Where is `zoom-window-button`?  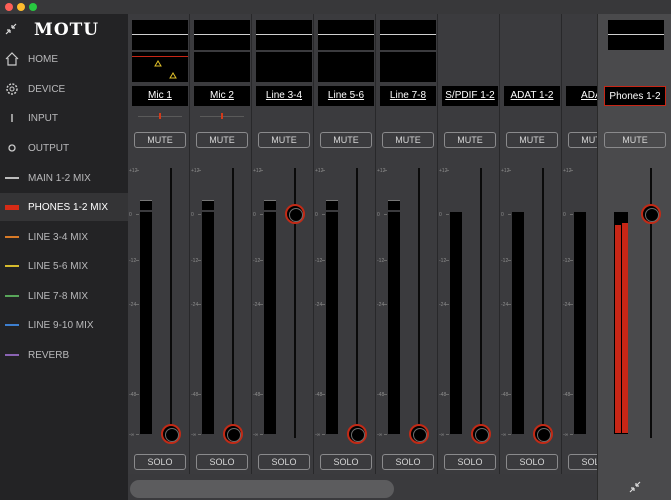
zoom-window-button is located at coordinates (33, 7).